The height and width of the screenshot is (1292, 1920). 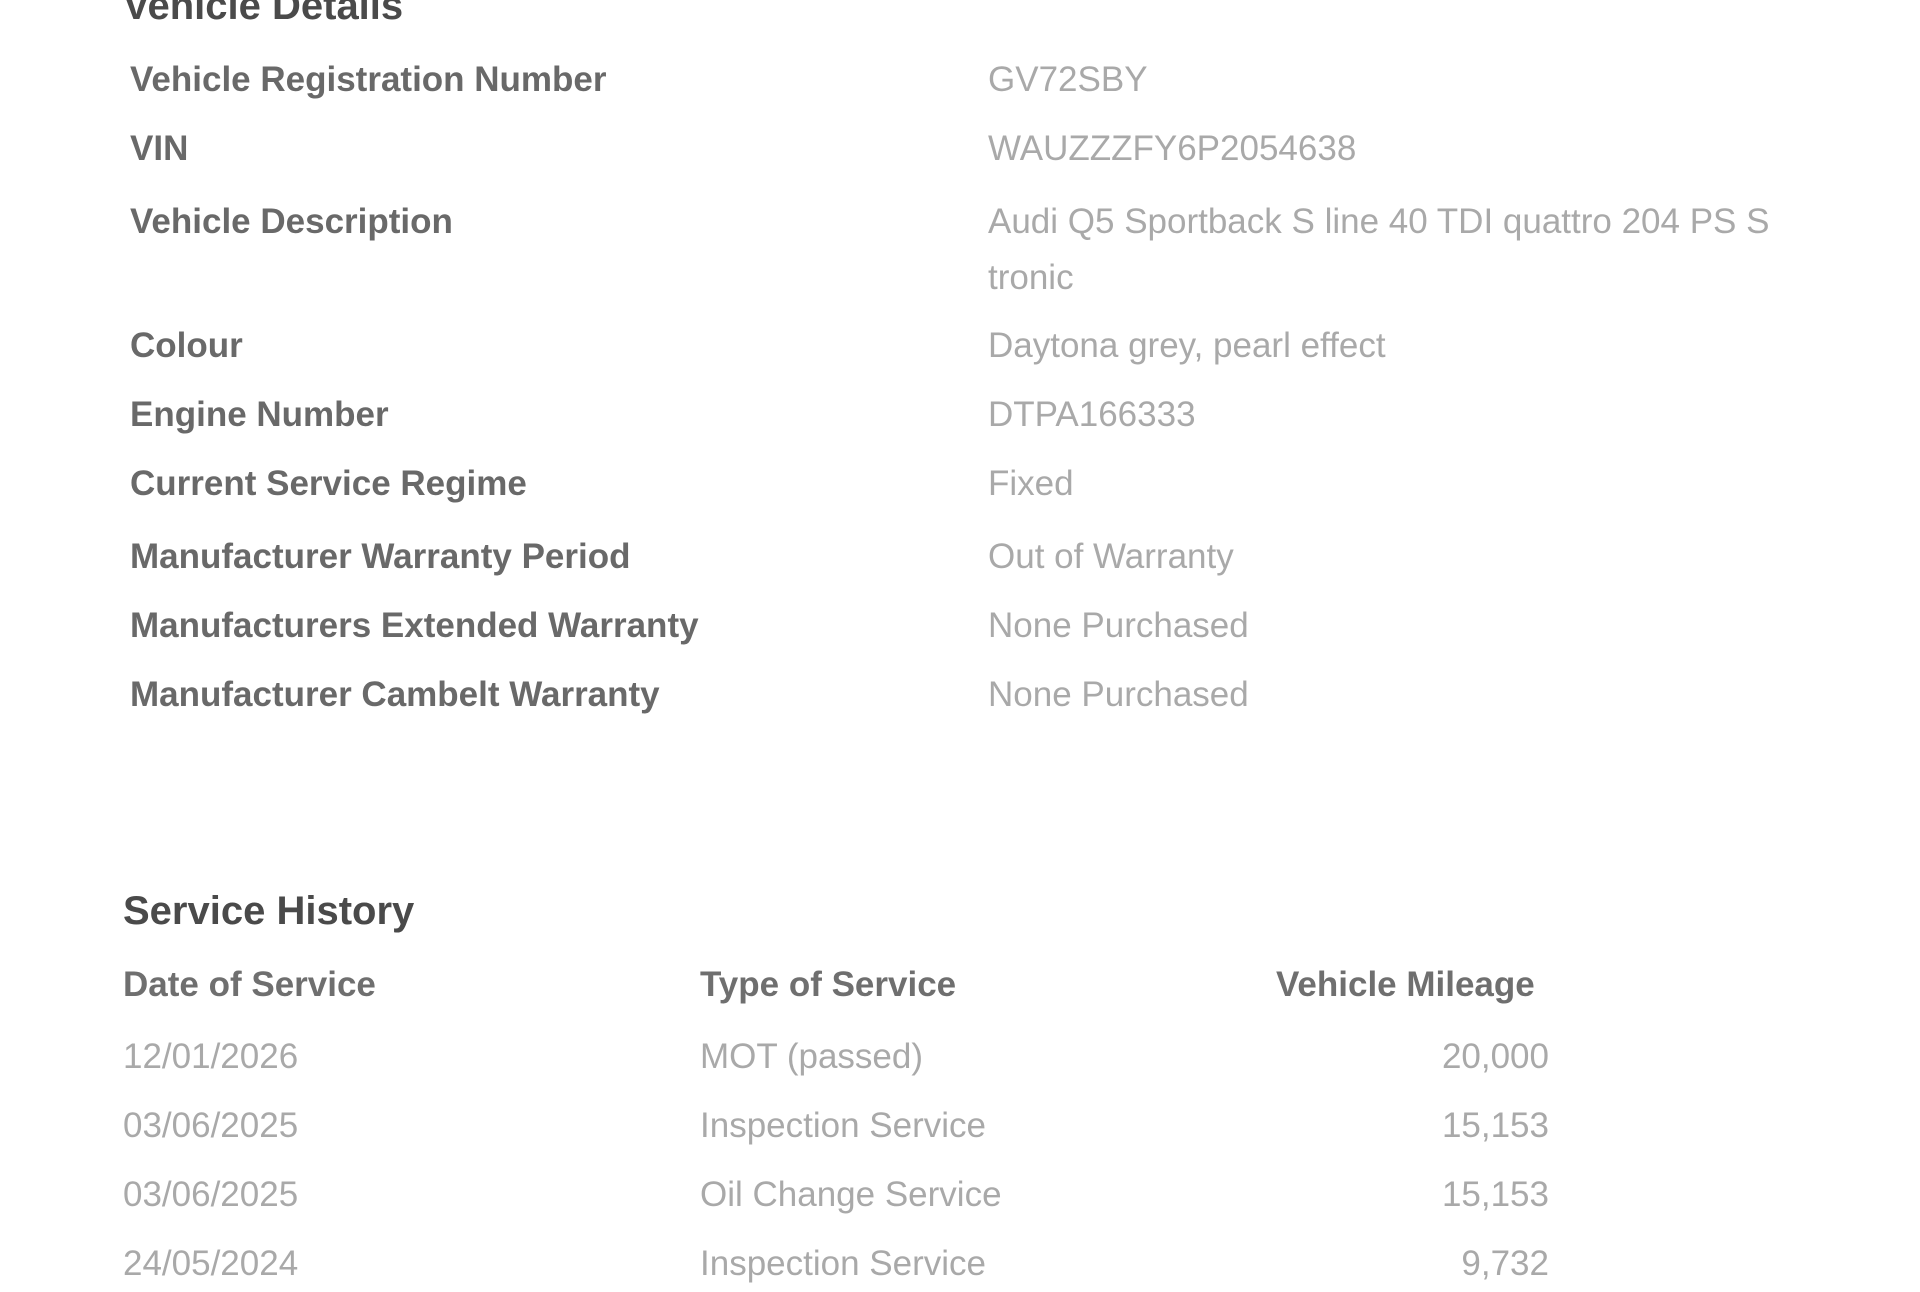 What do you see at coordinates (259, 414) in the screenshot?
I see `detail-label: Engine Number` at bounding box center [259, 414].